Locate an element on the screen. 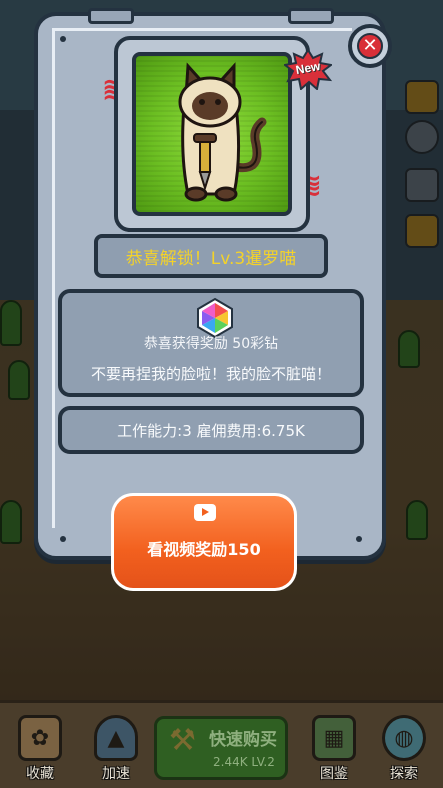 The image size is (443, 788). quick-buy-title: 快速购买 is located at coordinates (243, 740).